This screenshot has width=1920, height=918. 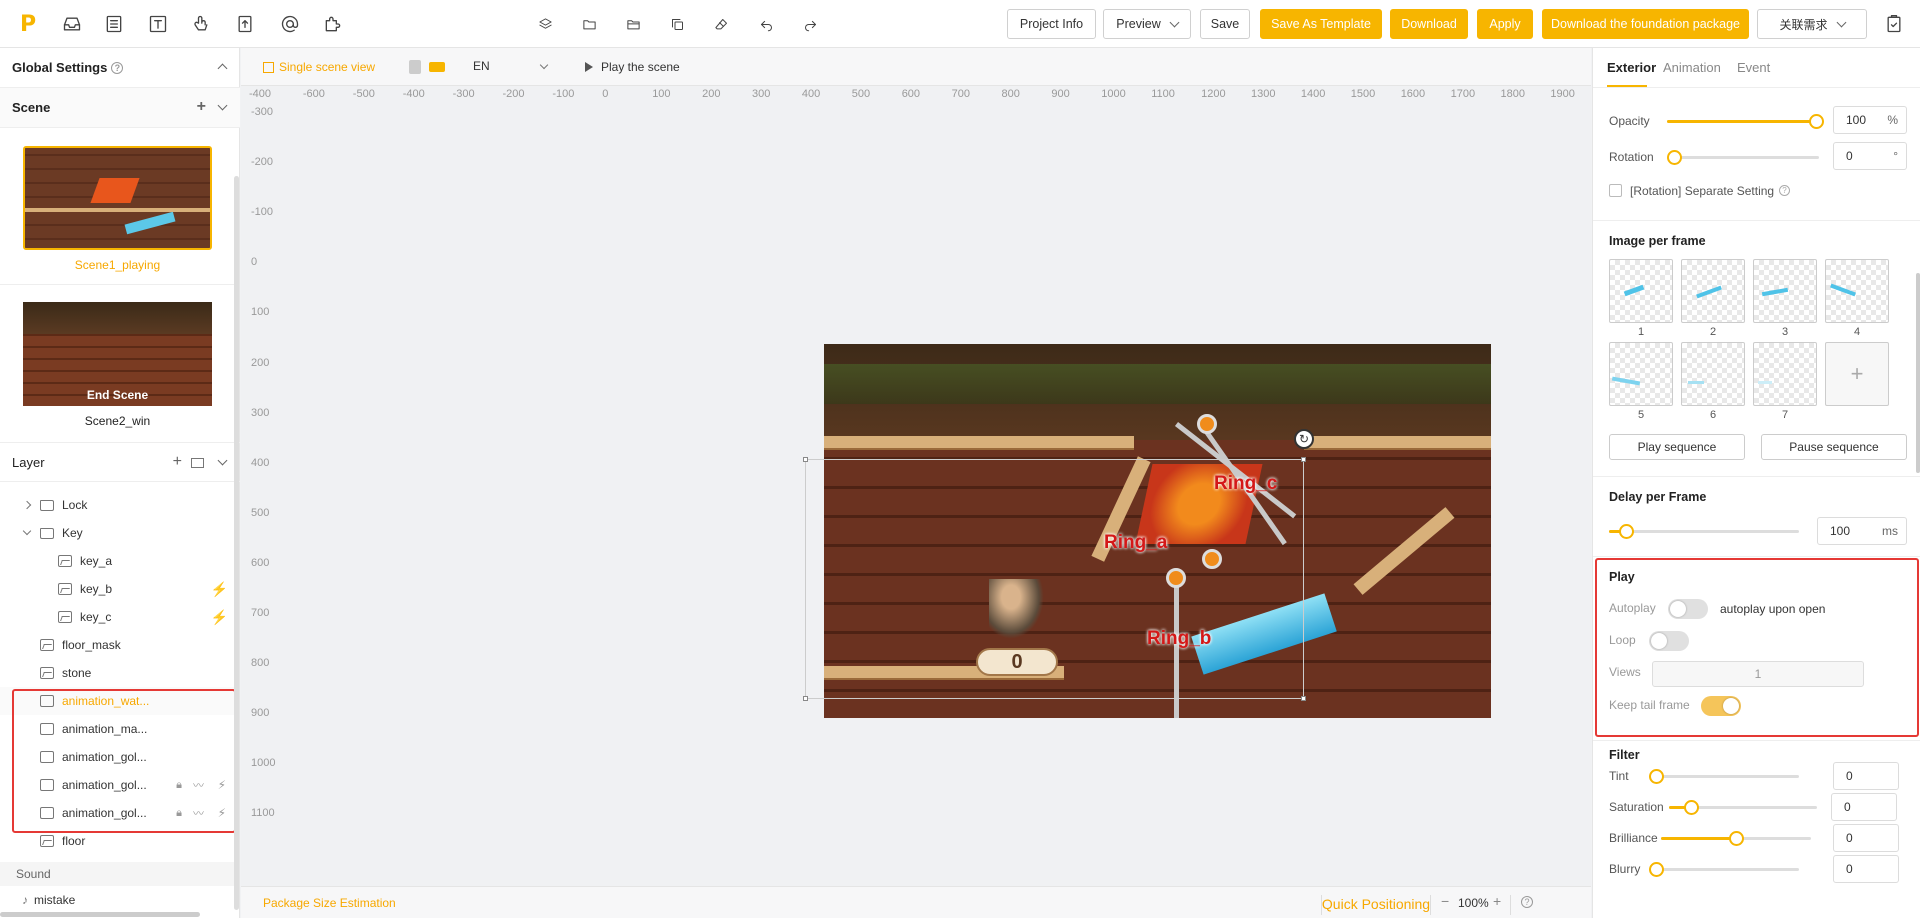 I want to click on project-info-button: Project Info, so click(x=1051, y=24).